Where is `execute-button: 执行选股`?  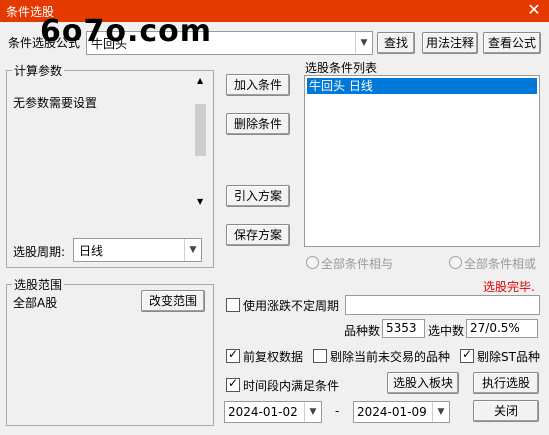
execute-button: 执行选股 is located at coordinates (506, 383).